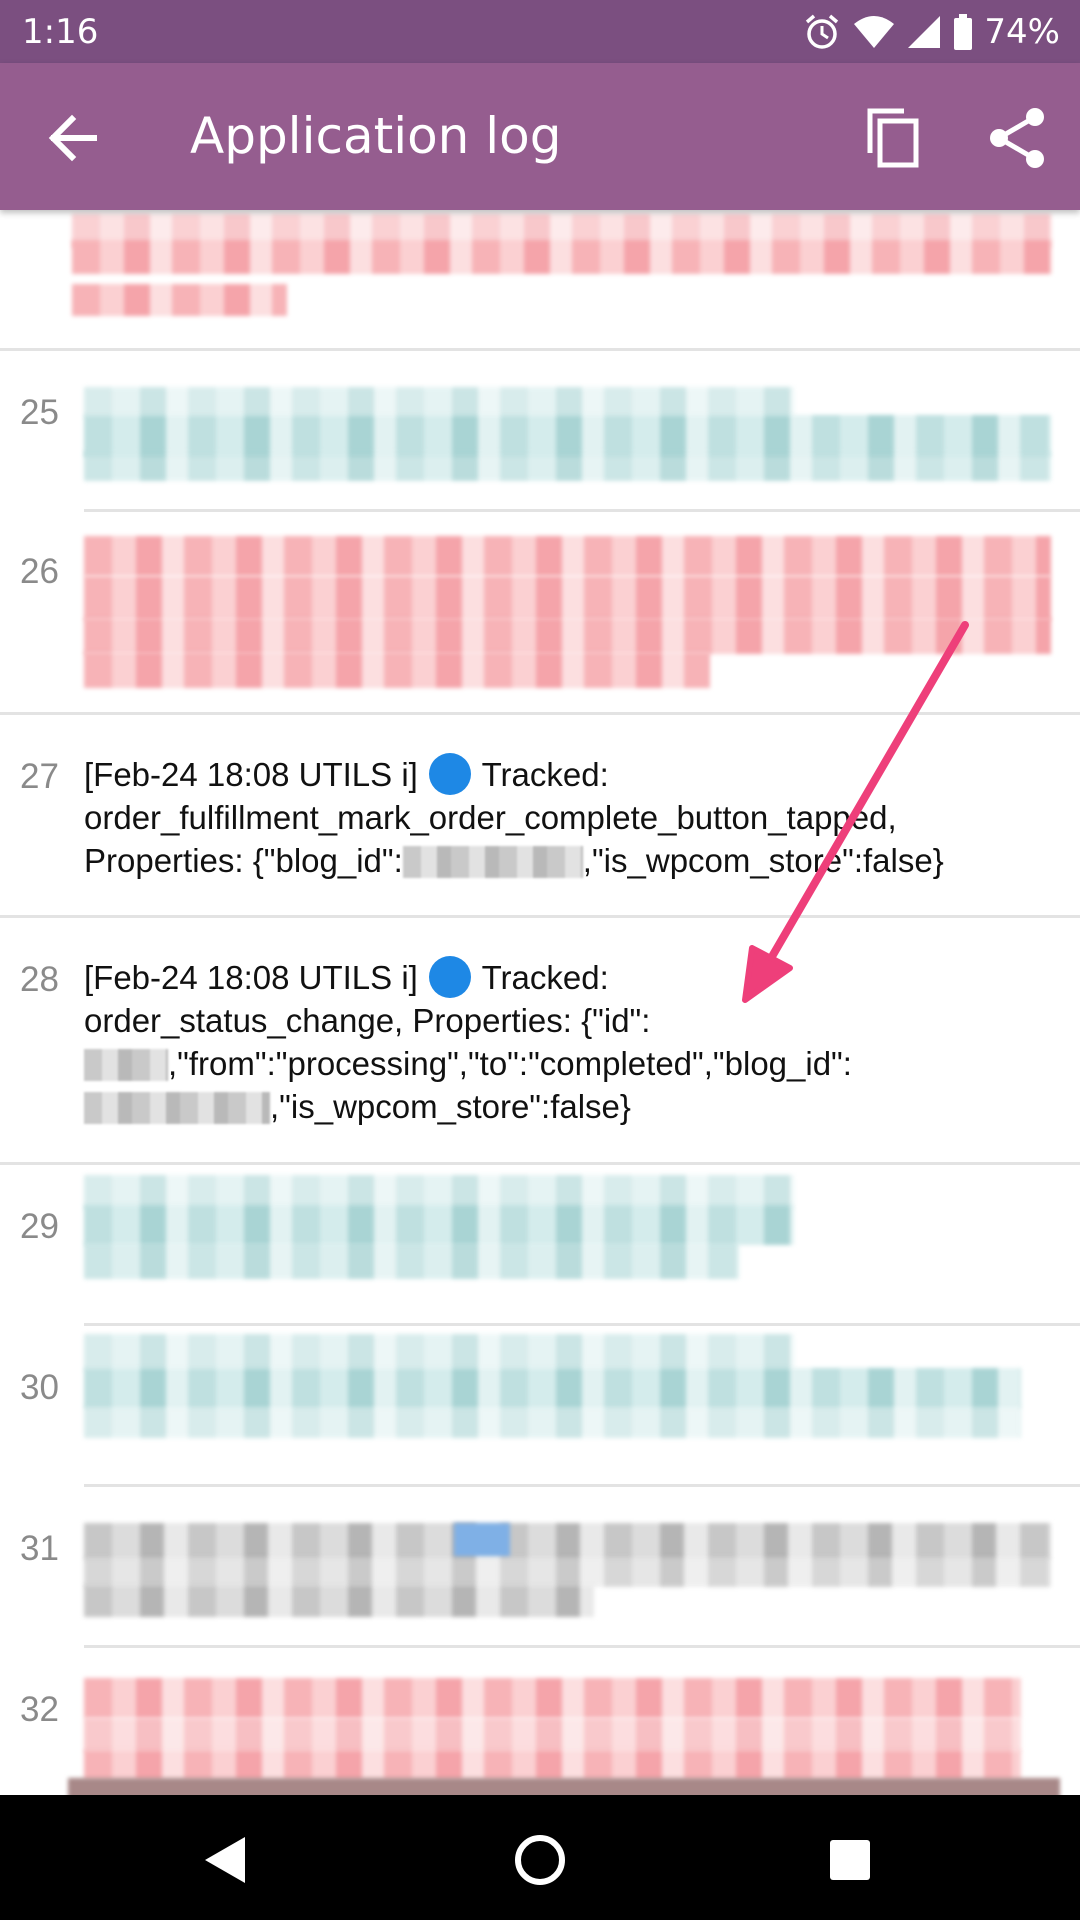 This screenshot has height=1920, width=1080. I want to click on battery-percent: 74%, so click(1022, 32).